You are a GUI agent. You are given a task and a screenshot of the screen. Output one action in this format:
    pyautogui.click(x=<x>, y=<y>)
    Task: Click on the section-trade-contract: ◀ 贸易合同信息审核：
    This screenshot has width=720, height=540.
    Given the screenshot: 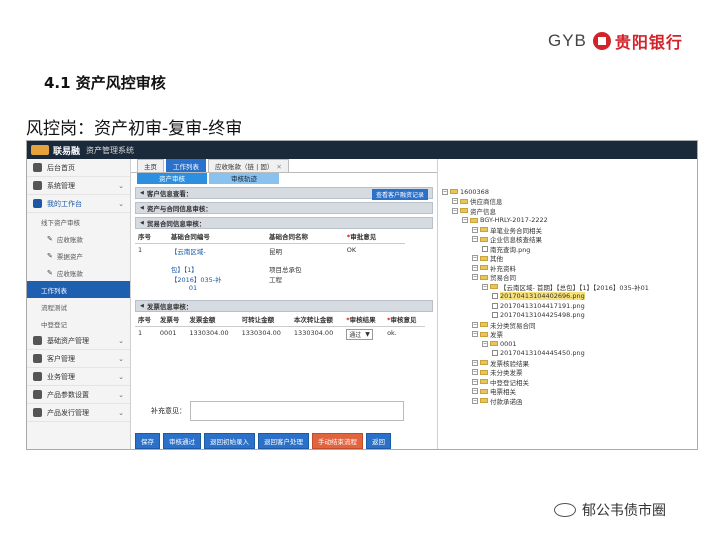 What is the action you would take?
    pyautogui.click(x=284, y=223)
    